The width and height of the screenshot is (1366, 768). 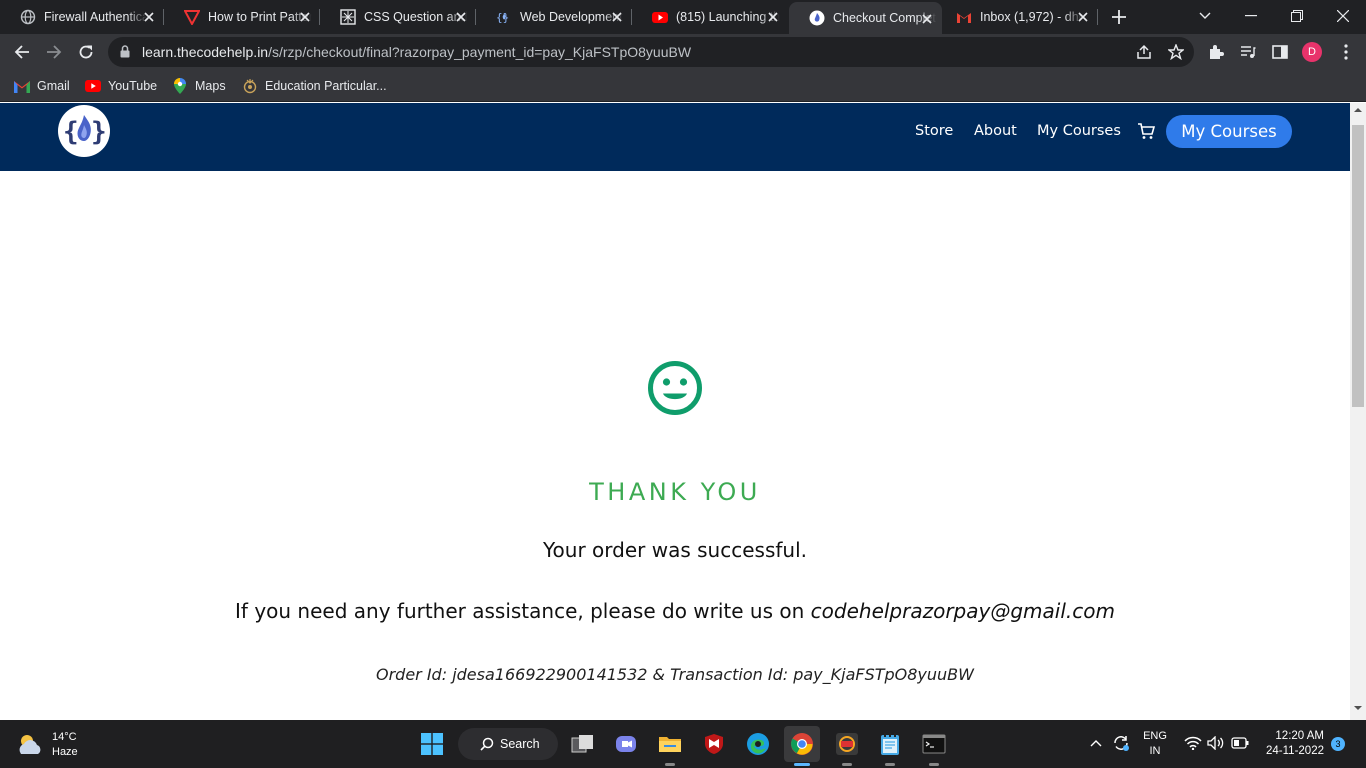 I want to click on folder-icon, so click(x=670, y=744).